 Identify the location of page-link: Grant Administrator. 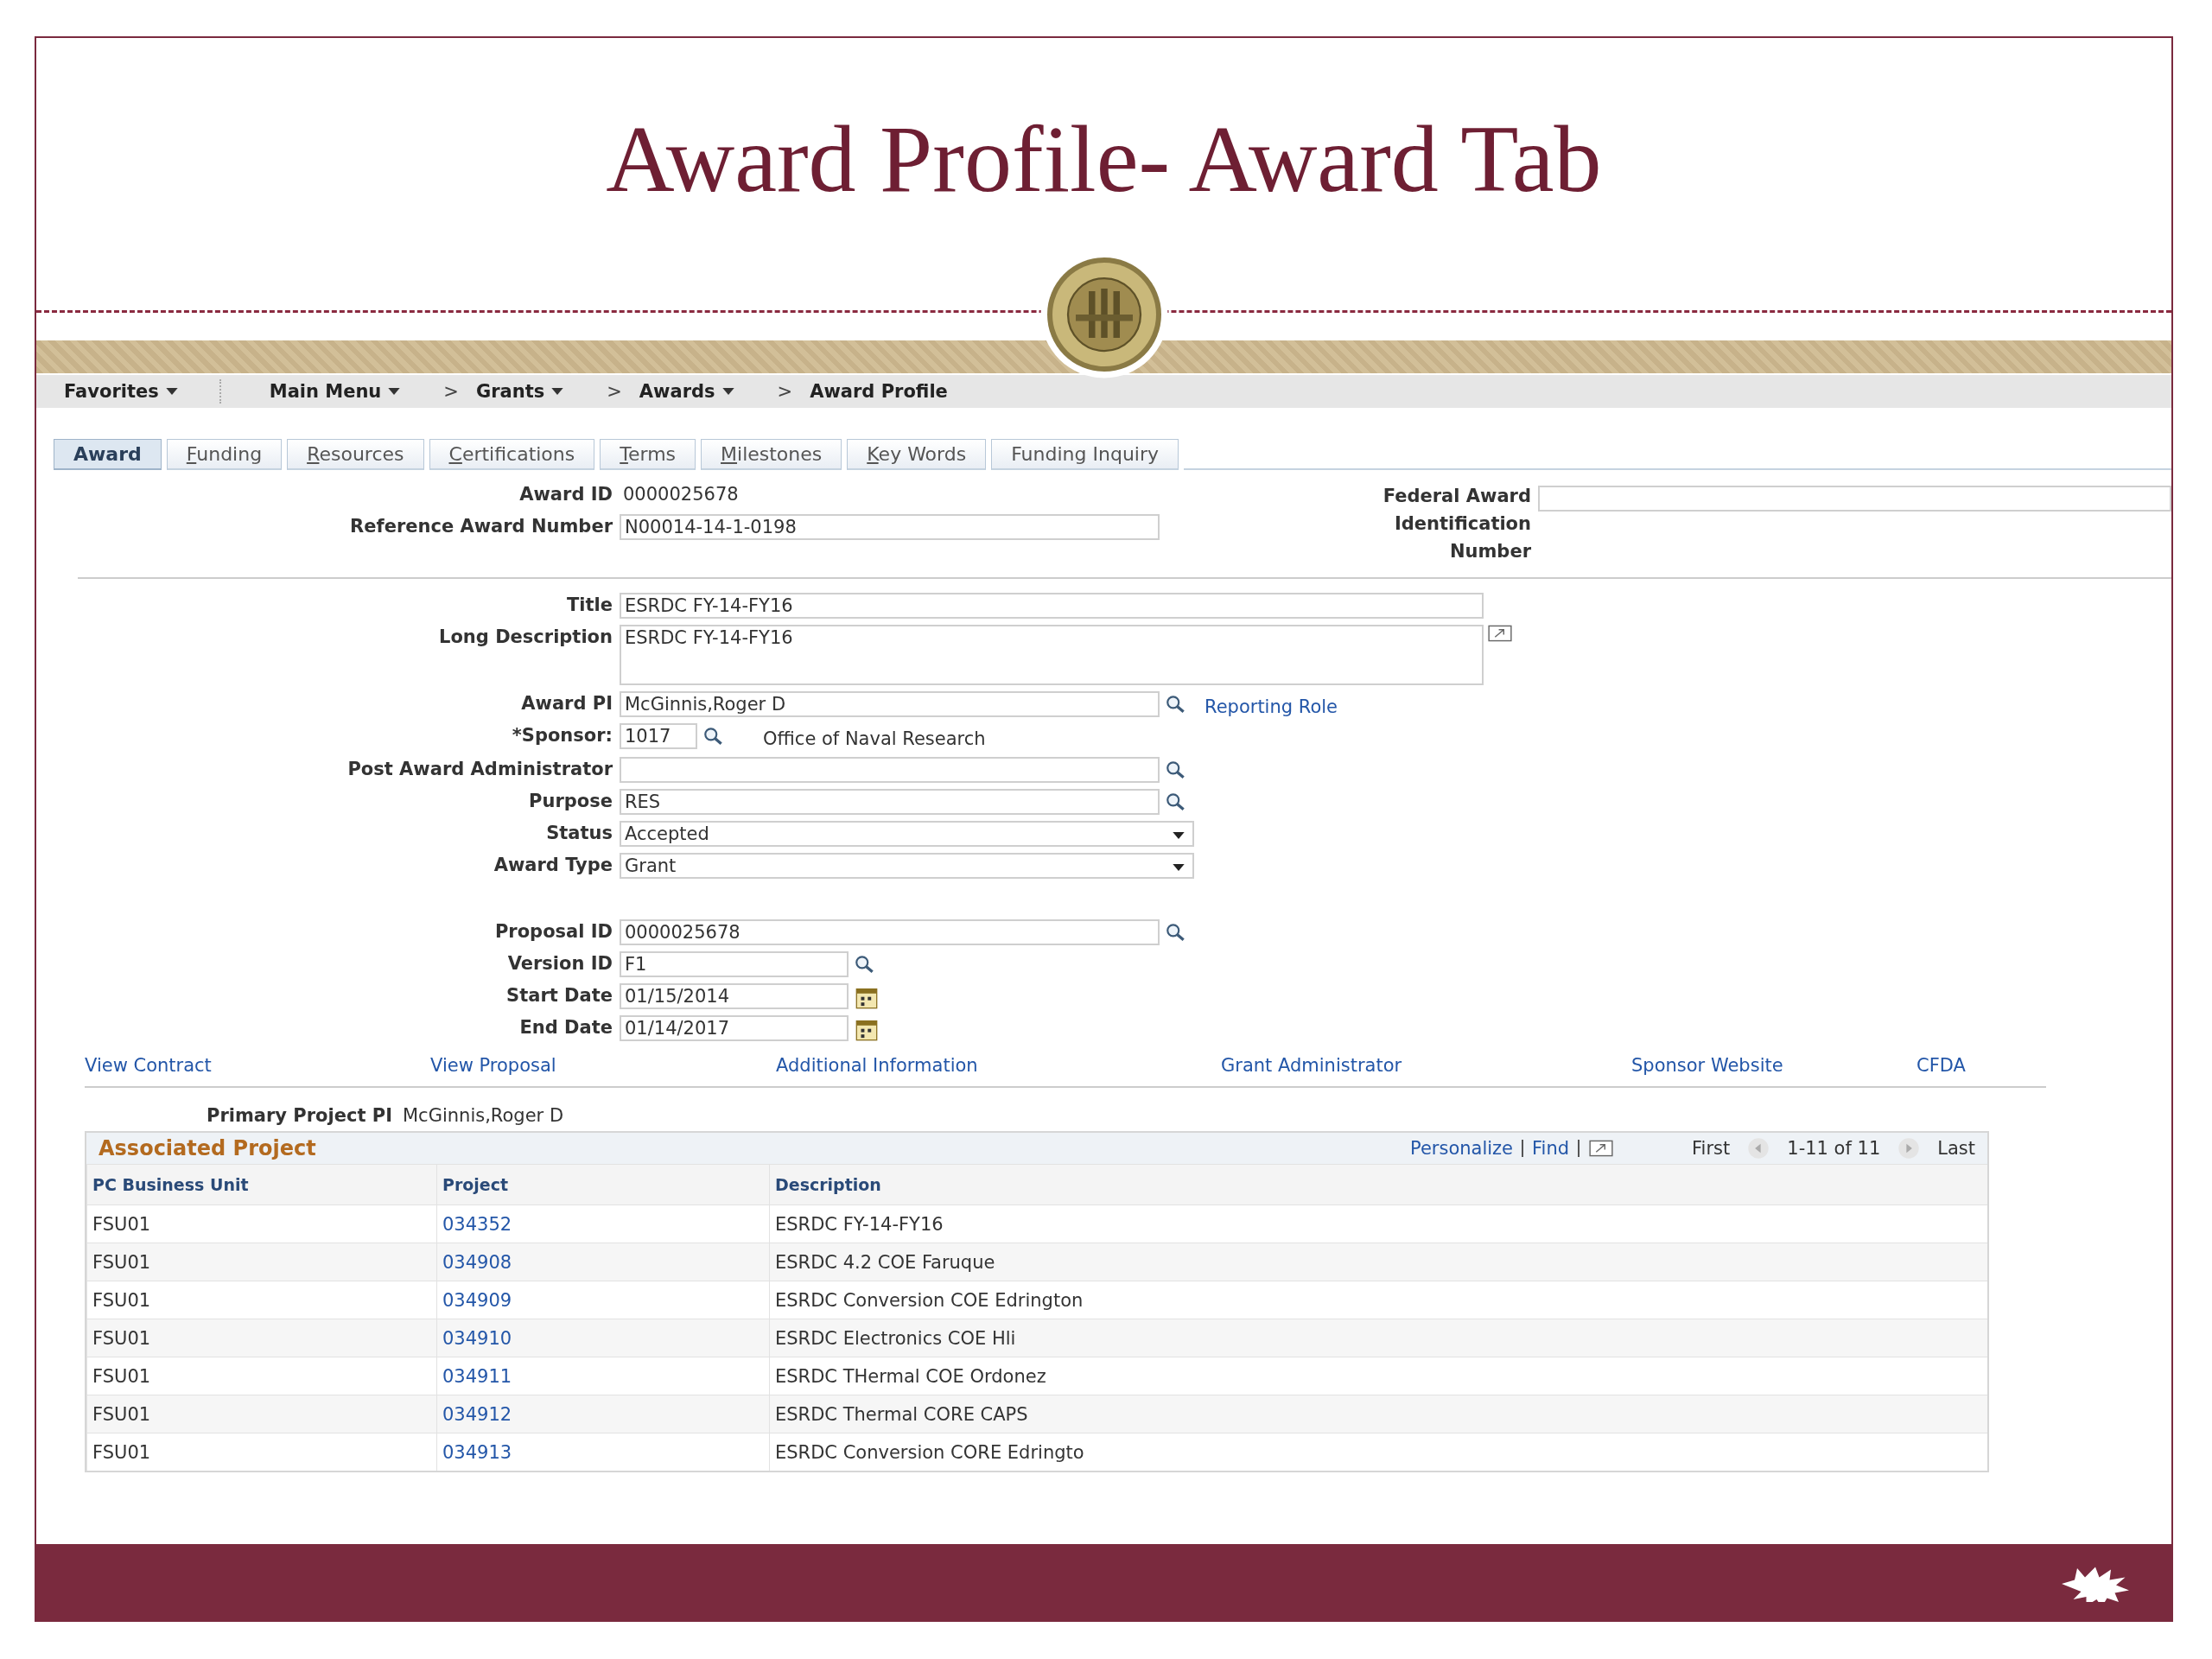
(1311, 1065).